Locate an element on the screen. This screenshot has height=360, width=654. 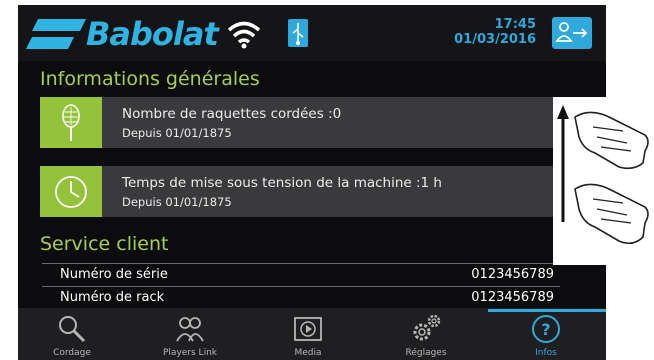
settings-gears-icon is located at coordinates (427, 327).